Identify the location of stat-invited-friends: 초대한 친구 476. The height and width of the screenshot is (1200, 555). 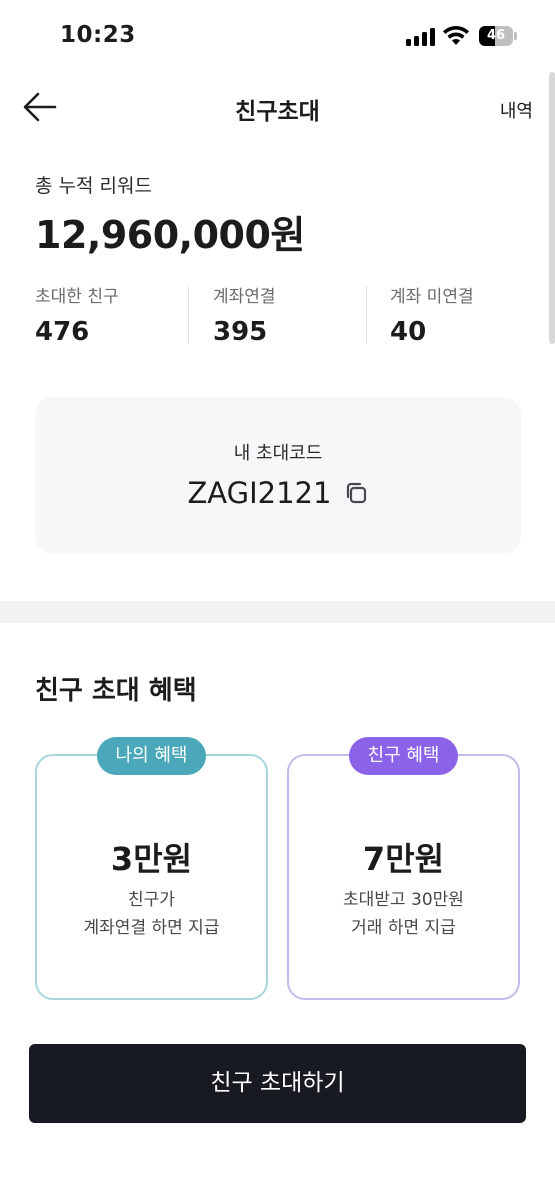
(77, 314).